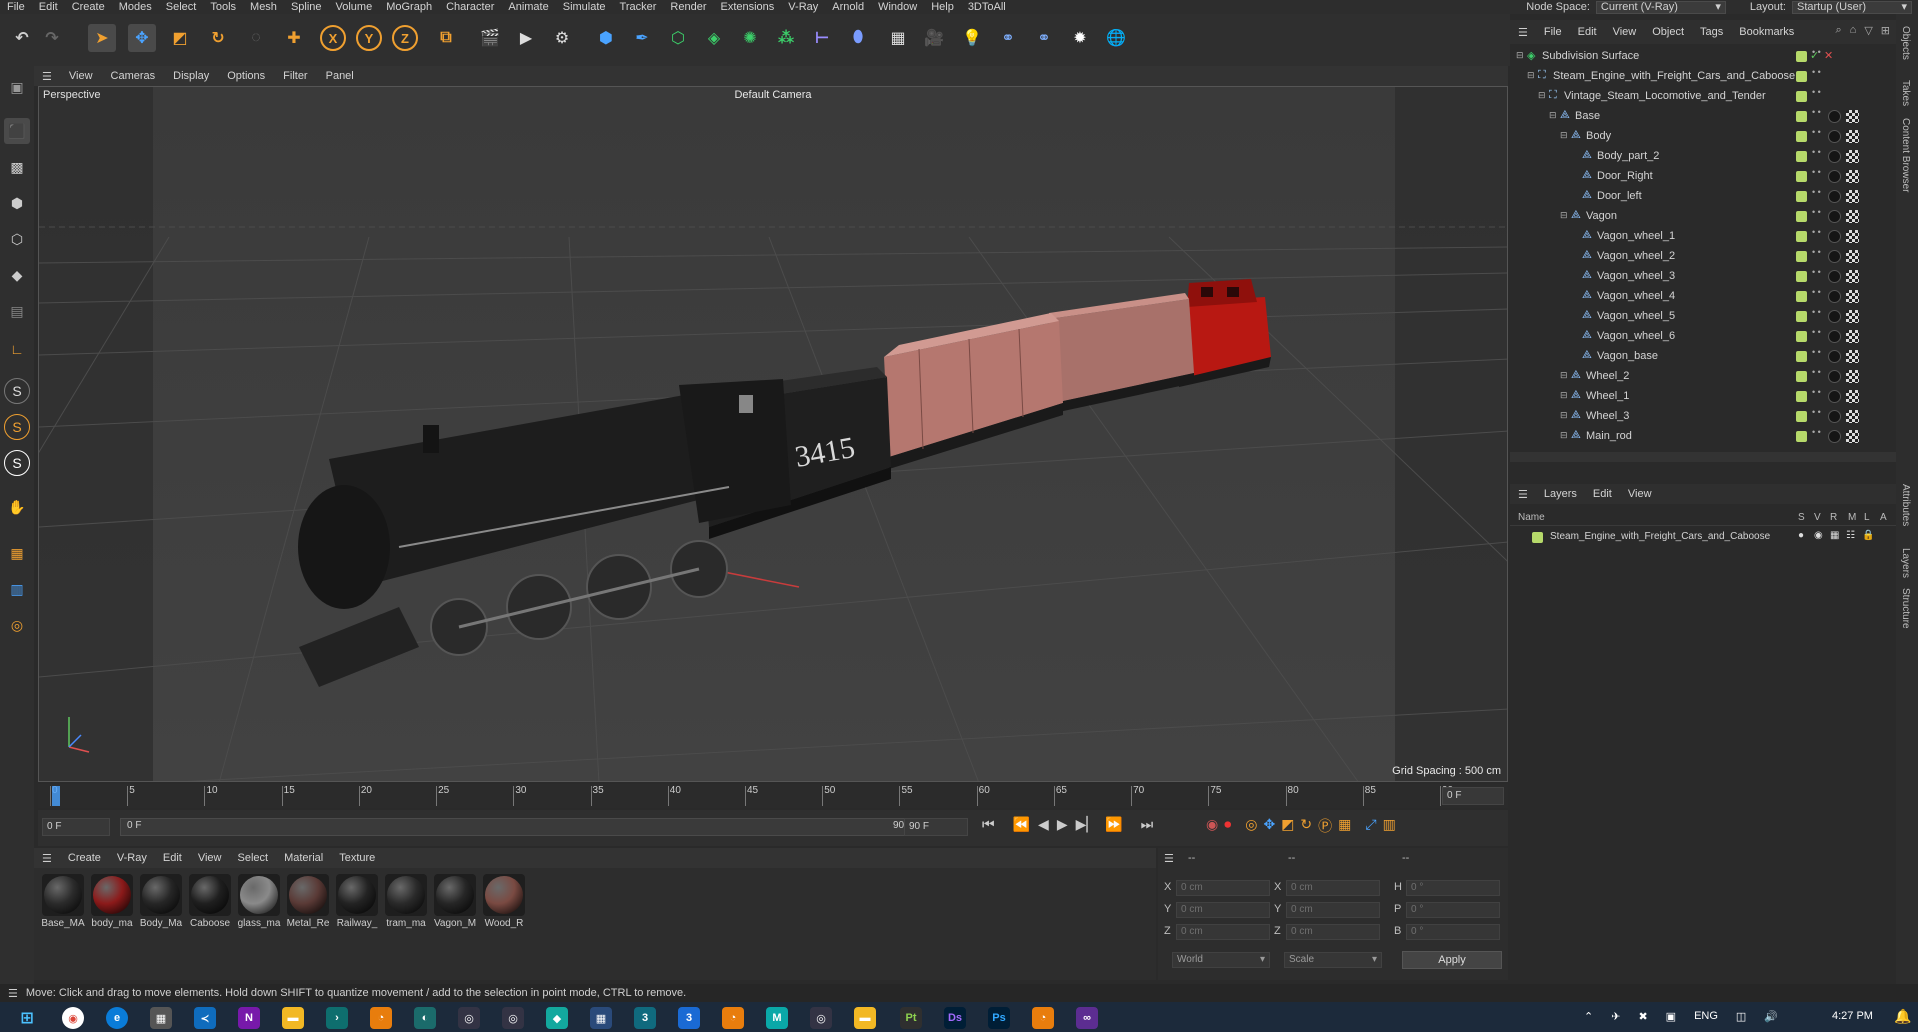 The height and width of the screenshot is (1032, 1918). What do you see at coordinates (513, 1018) in the screenshot?
I see `cinema4d-icon-2: ◎` at bounding box center [513, 1018].